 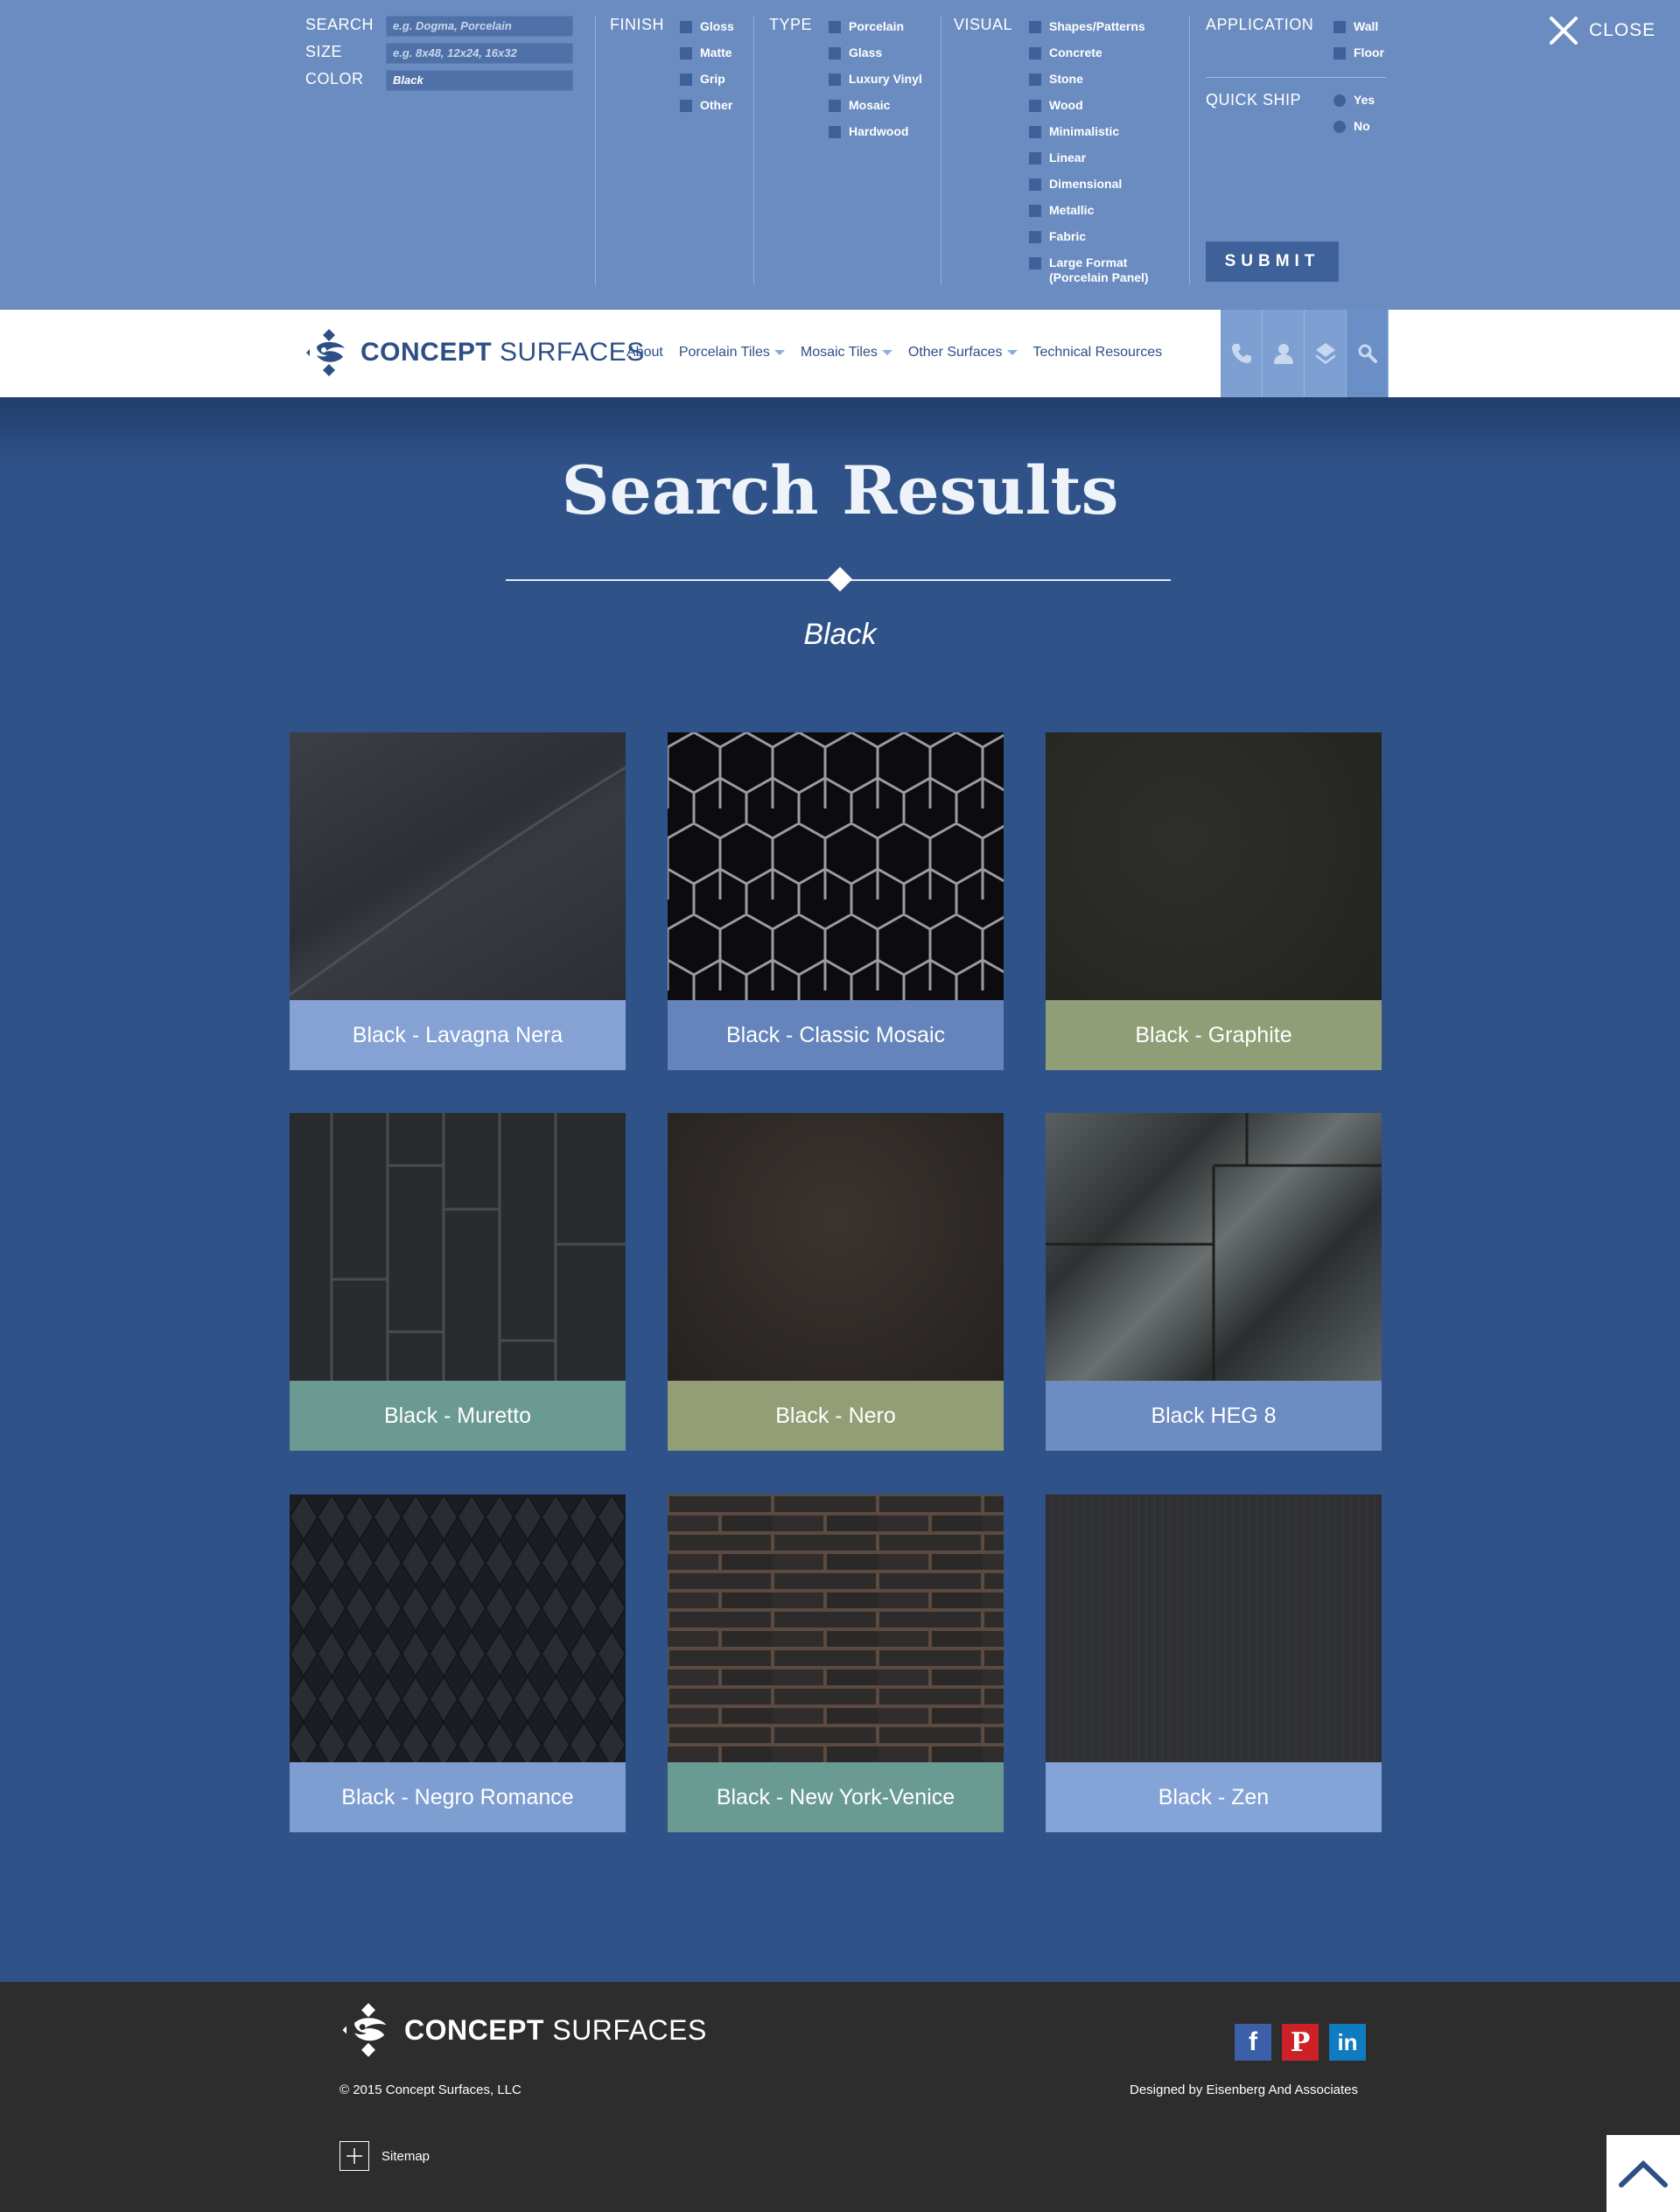 I want to click on result-label: Black - Classic Mosaic, so click(x=836, y=1035).